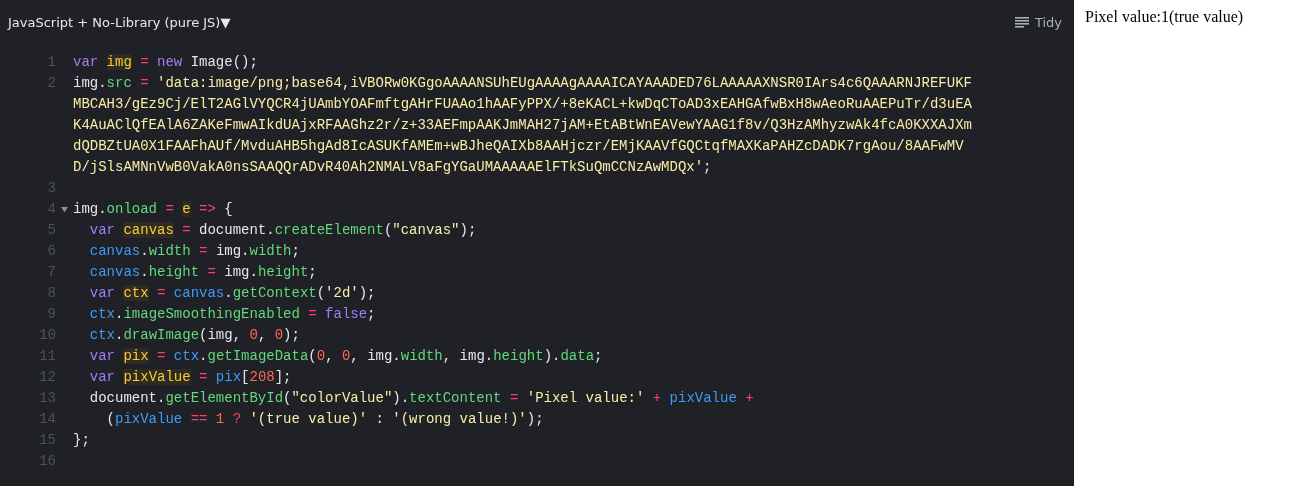 The image size is (1314, 486). What do you see at coordinates (194, 251) in the screenshot?
I see `code-line: canvas.width = img.width;` at bounding box center [194, 251].